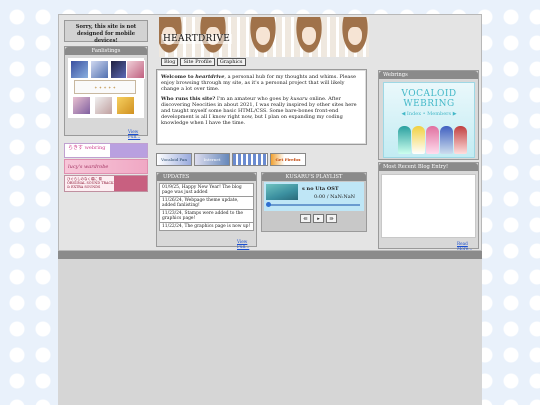  What do you see at coordinates (197, 62) in the screenshot?
I see `nav-tab-site-profile: Site Profile` at bounding box center [197, 62].